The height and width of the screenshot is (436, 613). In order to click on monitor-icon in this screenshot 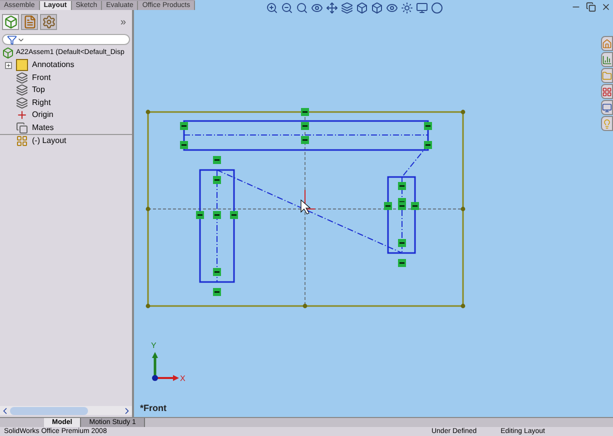, I will do `click(607, 107)`.